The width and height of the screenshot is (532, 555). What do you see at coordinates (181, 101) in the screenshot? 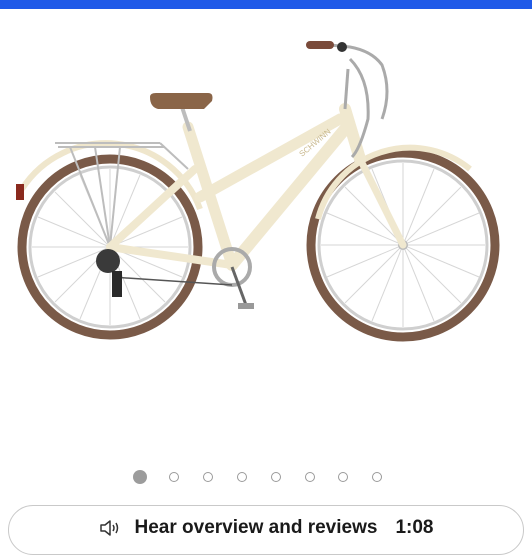
I see `saddle` at bounding box center [181, 101].